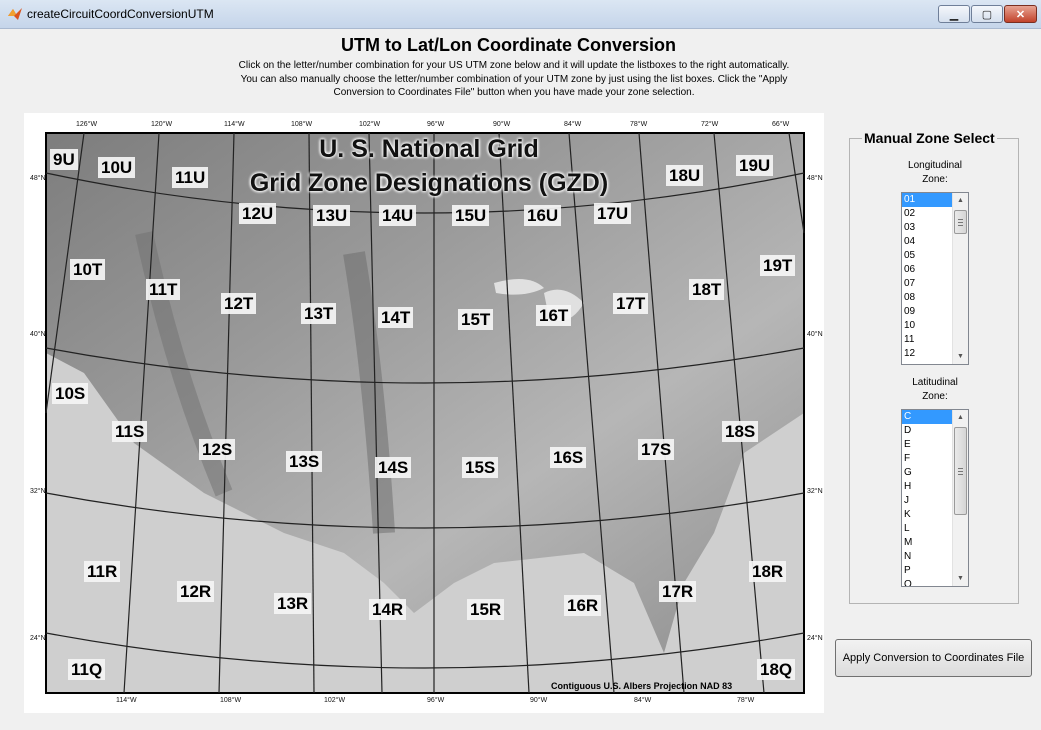  What do you see at coordinates (740, 431) in the screenshot?
I see `zone-18s: 18S` at bounding box center [740, 431].